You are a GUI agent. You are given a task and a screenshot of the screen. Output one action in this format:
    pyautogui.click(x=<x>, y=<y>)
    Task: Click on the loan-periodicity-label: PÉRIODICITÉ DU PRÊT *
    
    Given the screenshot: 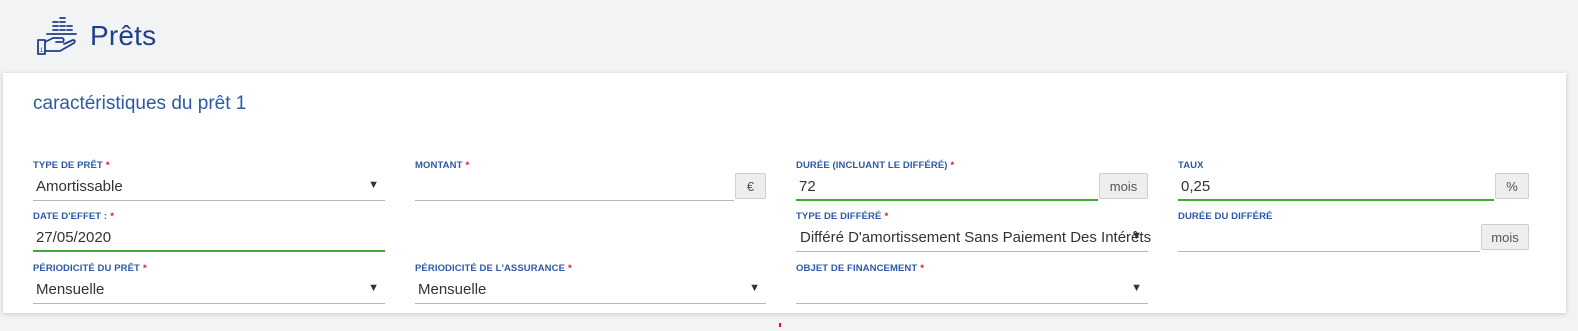 What is the action you would take?
    pyautogui.click(x=90, y=268)
    